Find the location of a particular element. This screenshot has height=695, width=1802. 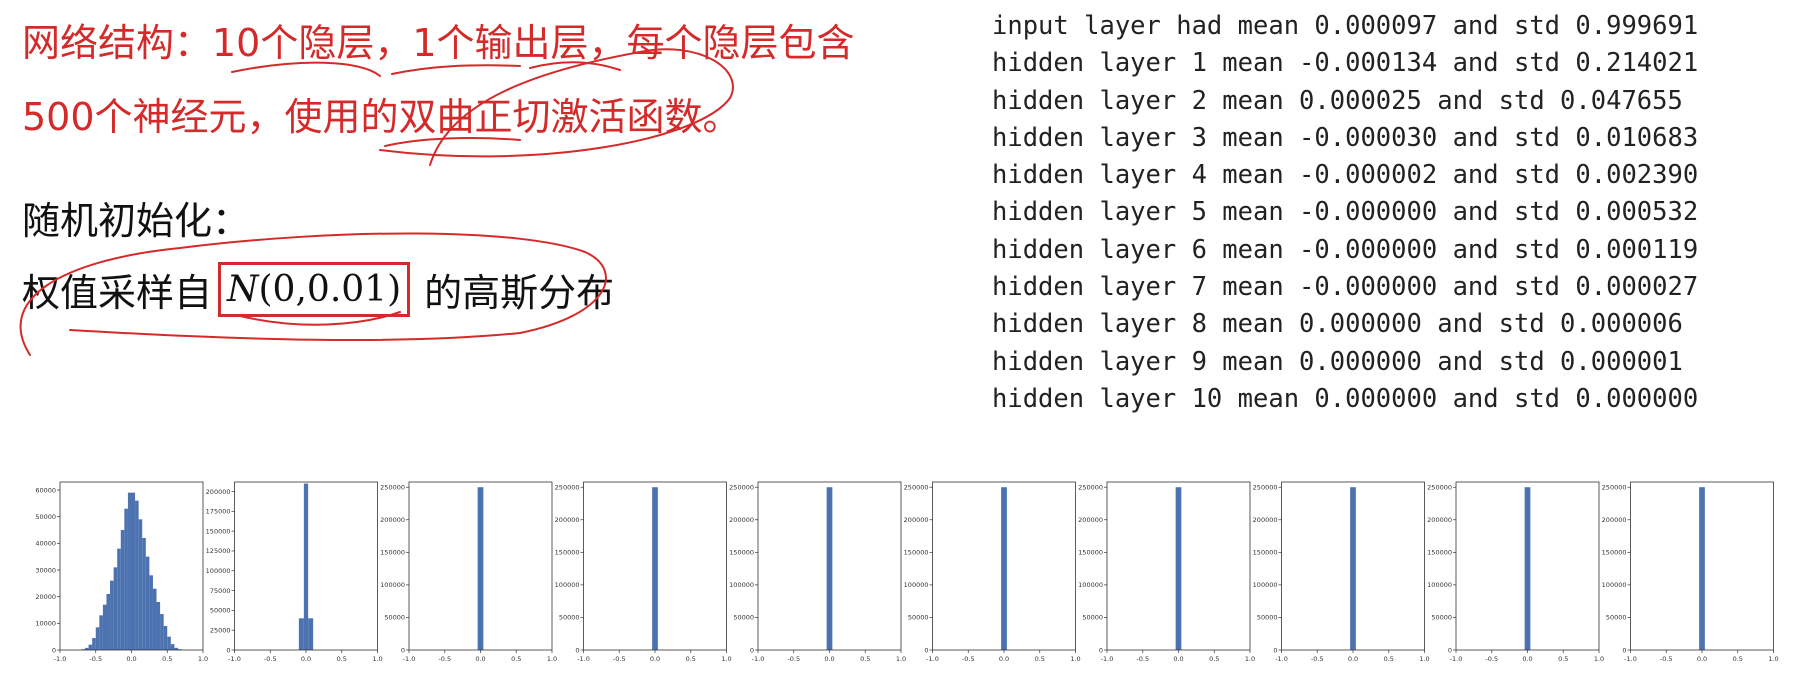

y-tick-label: 20000 is located at coordinates (45, 597).